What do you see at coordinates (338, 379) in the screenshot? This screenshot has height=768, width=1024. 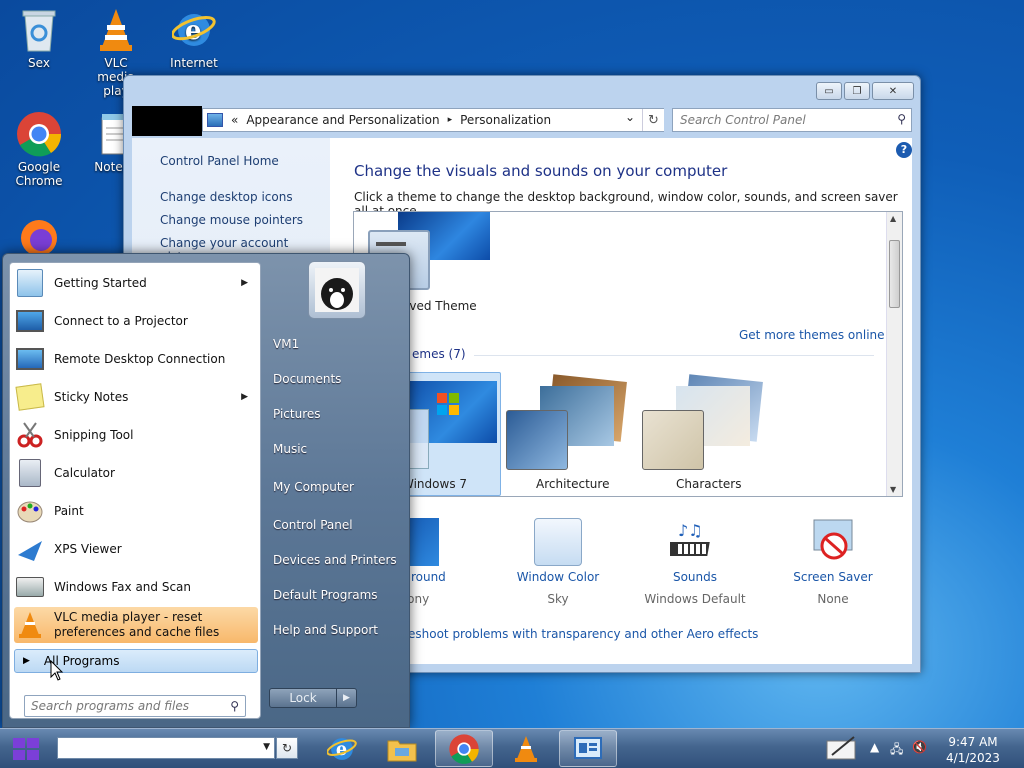 I see `documents-link: Documents` at bounding box center [338, 379].